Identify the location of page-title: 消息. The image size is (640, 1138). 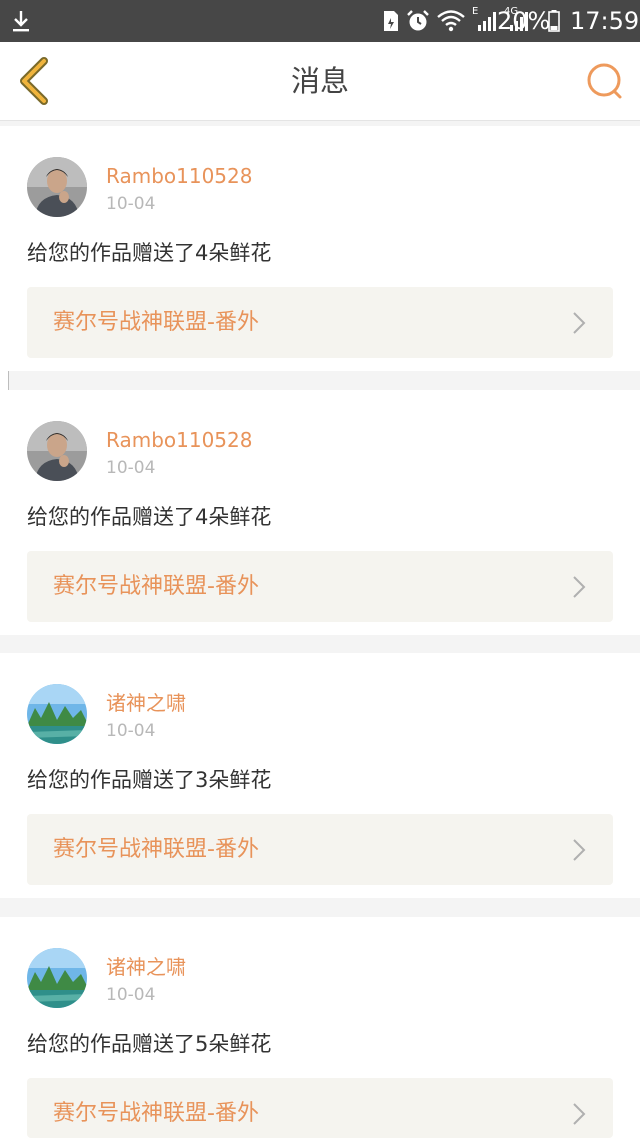
(319, 81).